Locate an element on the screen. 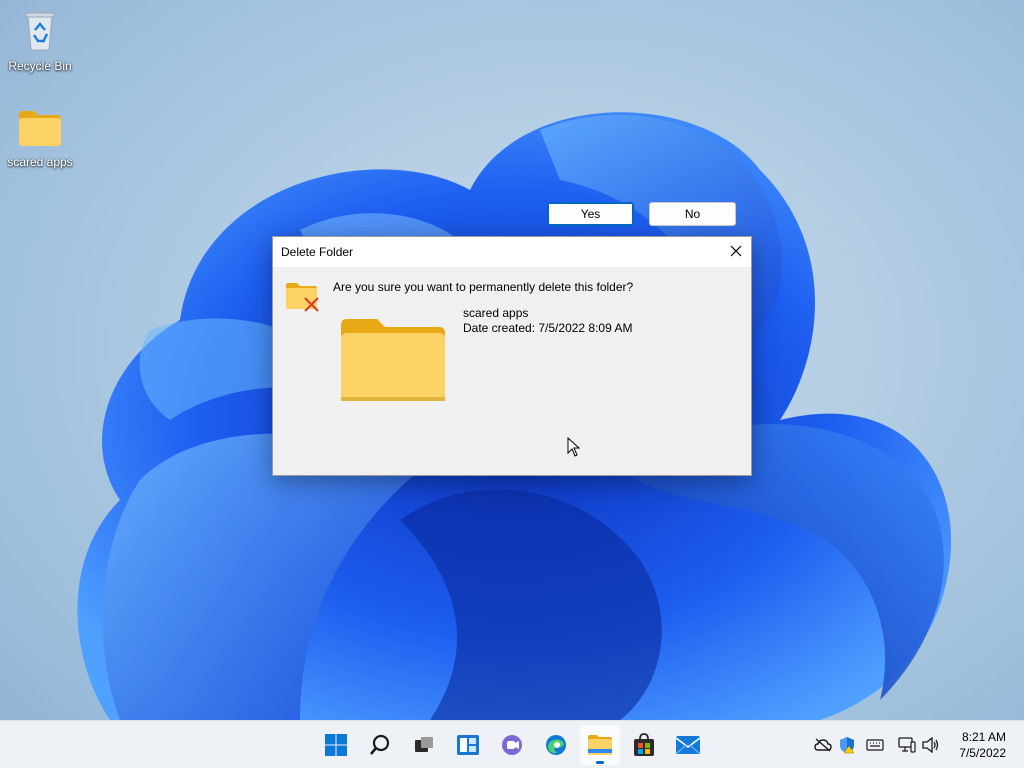 The image size is (1024, 768). widgets-button is located at coordinates (468, 745).